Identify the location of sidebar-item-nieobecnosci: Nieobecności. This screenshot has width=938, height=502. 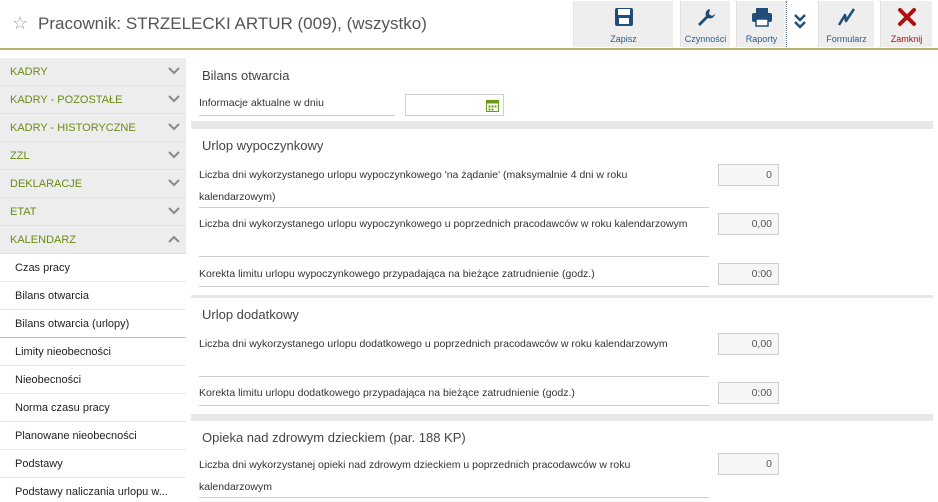
(93, 380).